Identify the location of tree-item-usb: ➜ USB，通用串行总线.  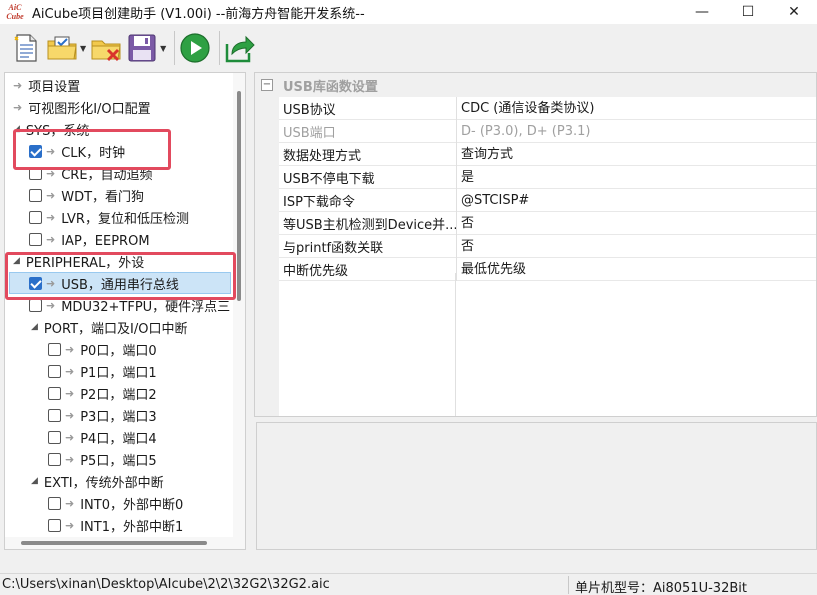
(120, 283).